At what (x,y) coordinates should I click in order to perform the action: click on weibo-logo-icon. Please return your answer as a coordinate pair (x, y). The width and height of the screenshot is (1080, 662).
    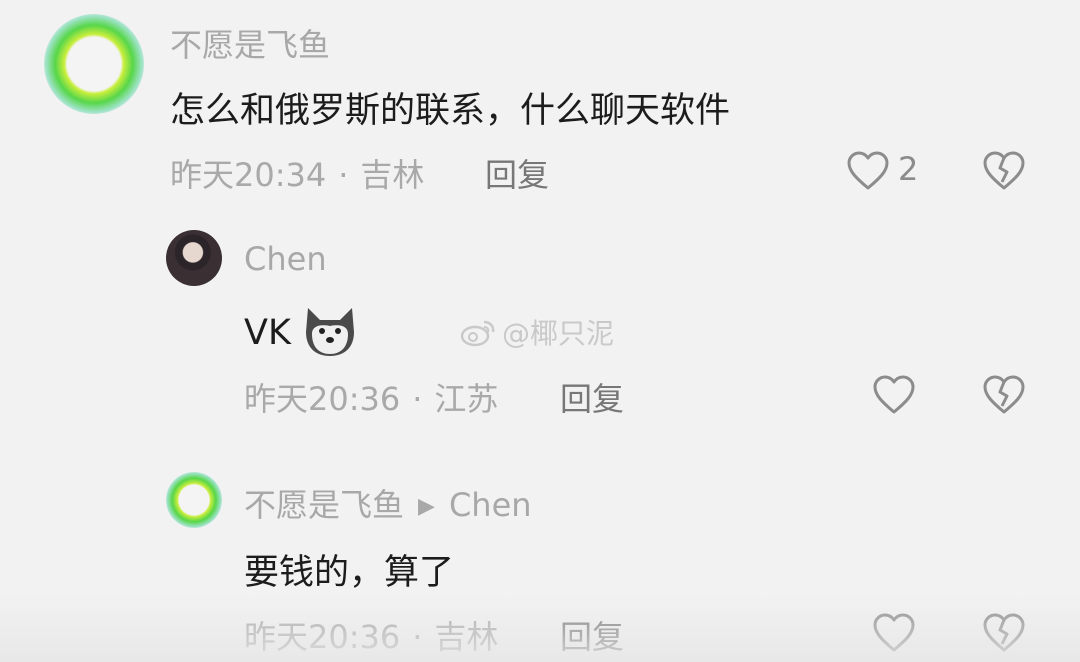
    Looking at the image, I should click on (477, 333).